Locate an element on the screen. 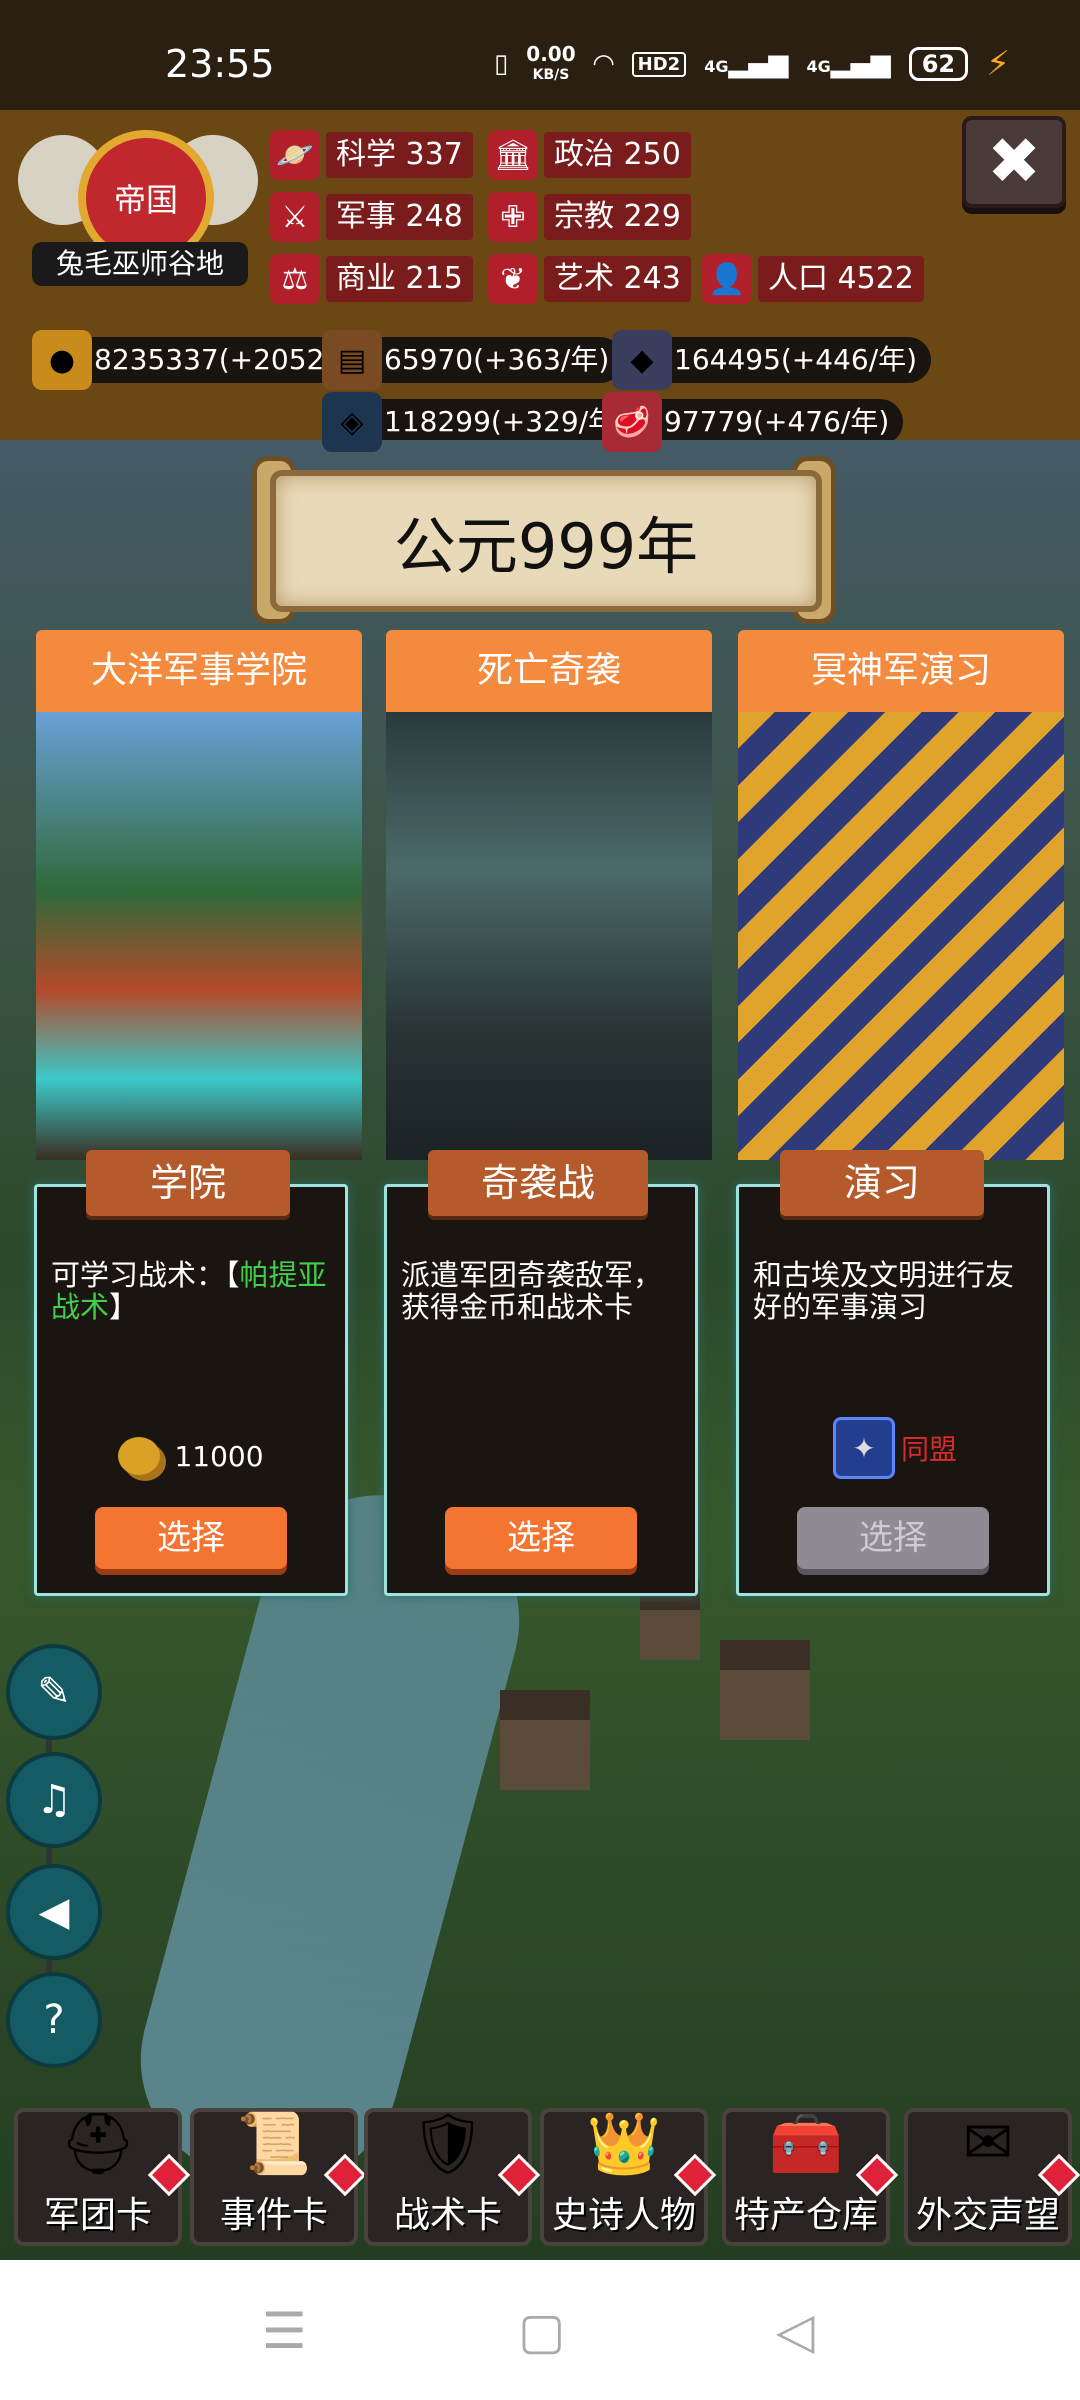 This screenshot has width=1080, height=2400. stat-commerce: ⚖ 商业 215 is located at coordinates (371, 279).